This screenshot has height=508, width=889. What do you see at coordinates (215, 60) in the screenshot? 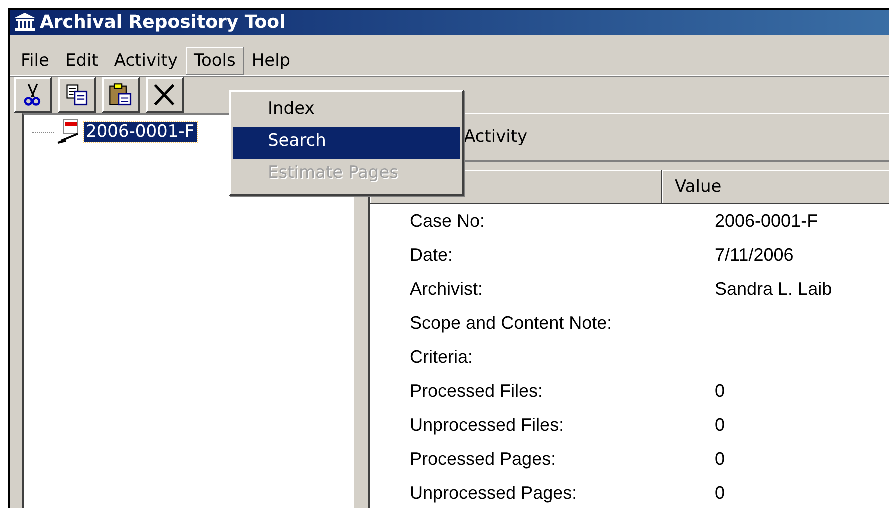
I see `menu-item: Tools` at bounding box center [215, 60].